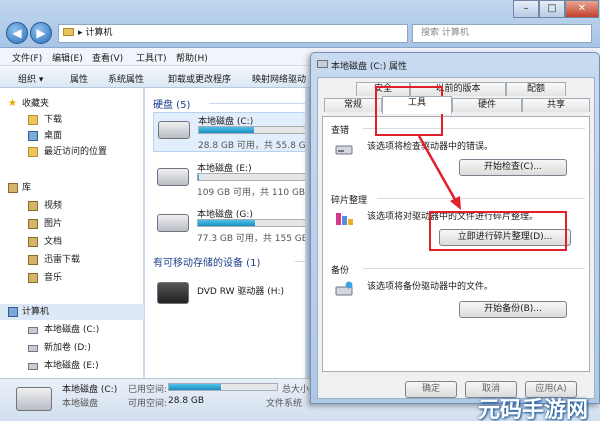 Image resolution: width=600 pixels, height=421 pixels. I want to click on tab-tools: 工具, so click(417, 105).